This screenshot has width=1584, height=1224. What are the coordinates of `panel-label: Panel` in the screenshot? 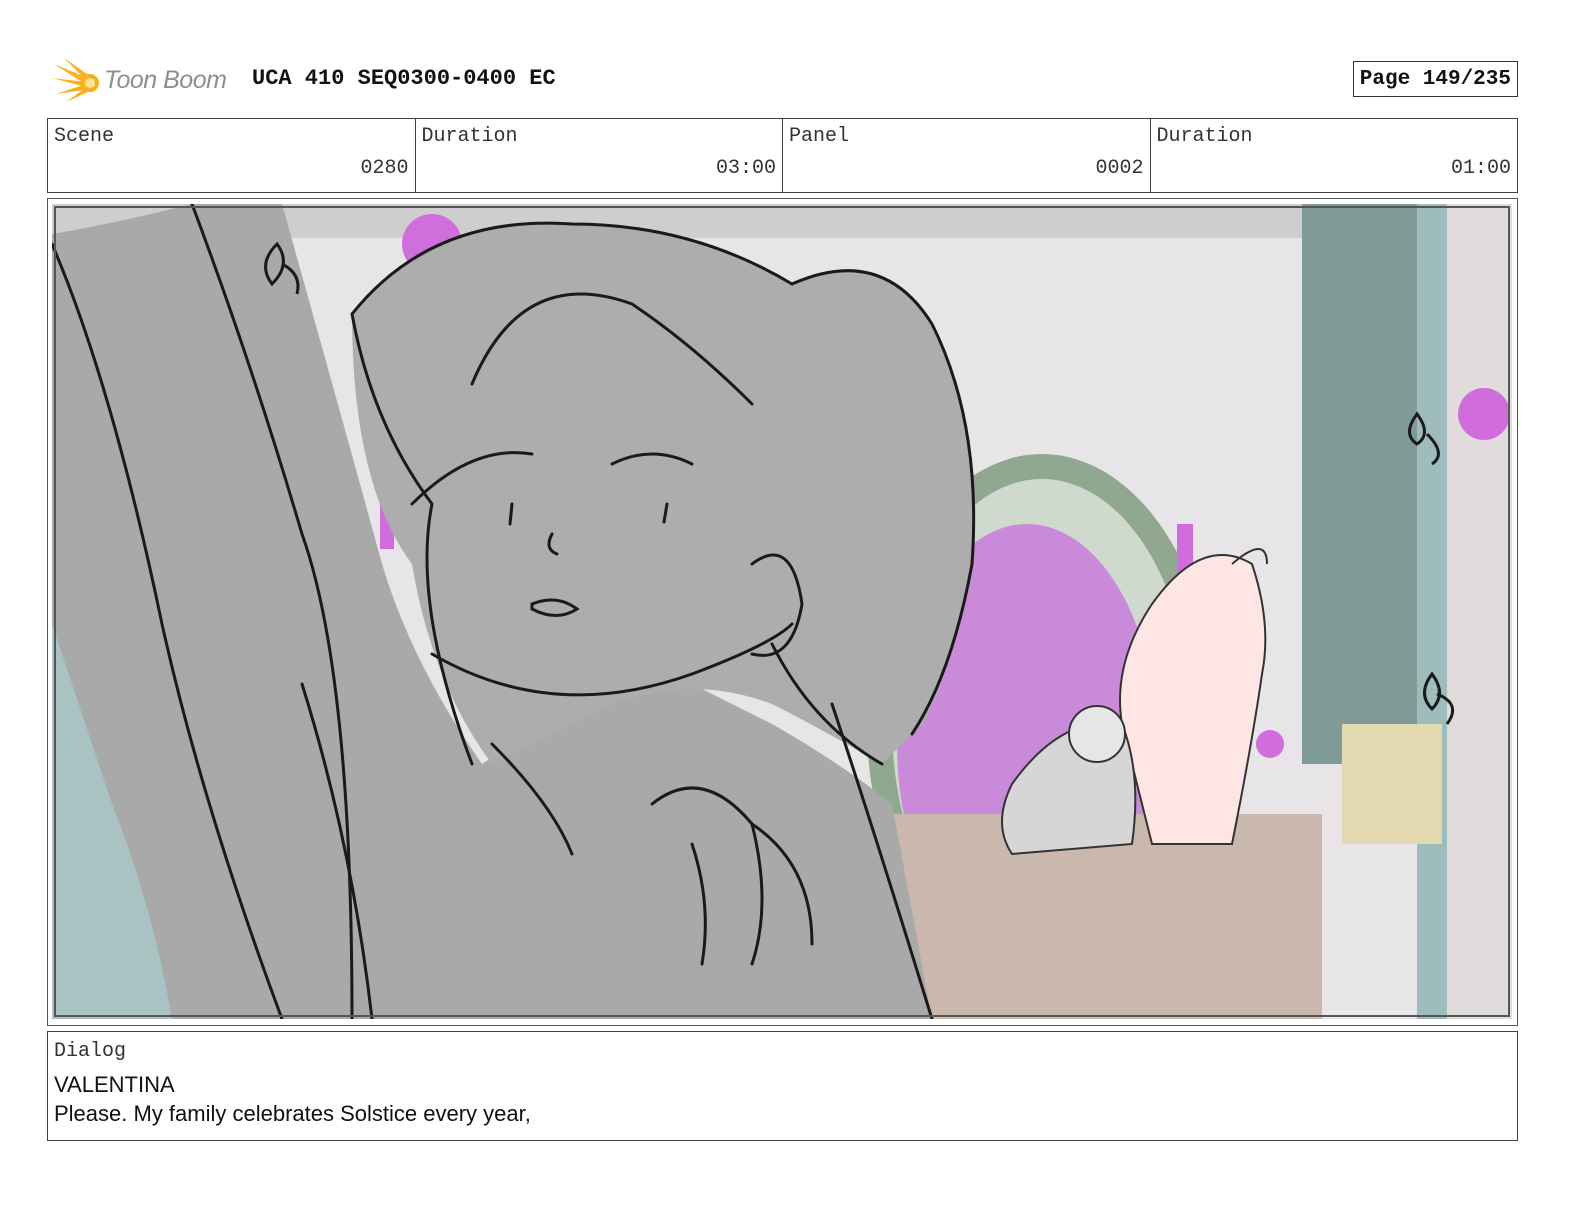 It's located at (819, 136).